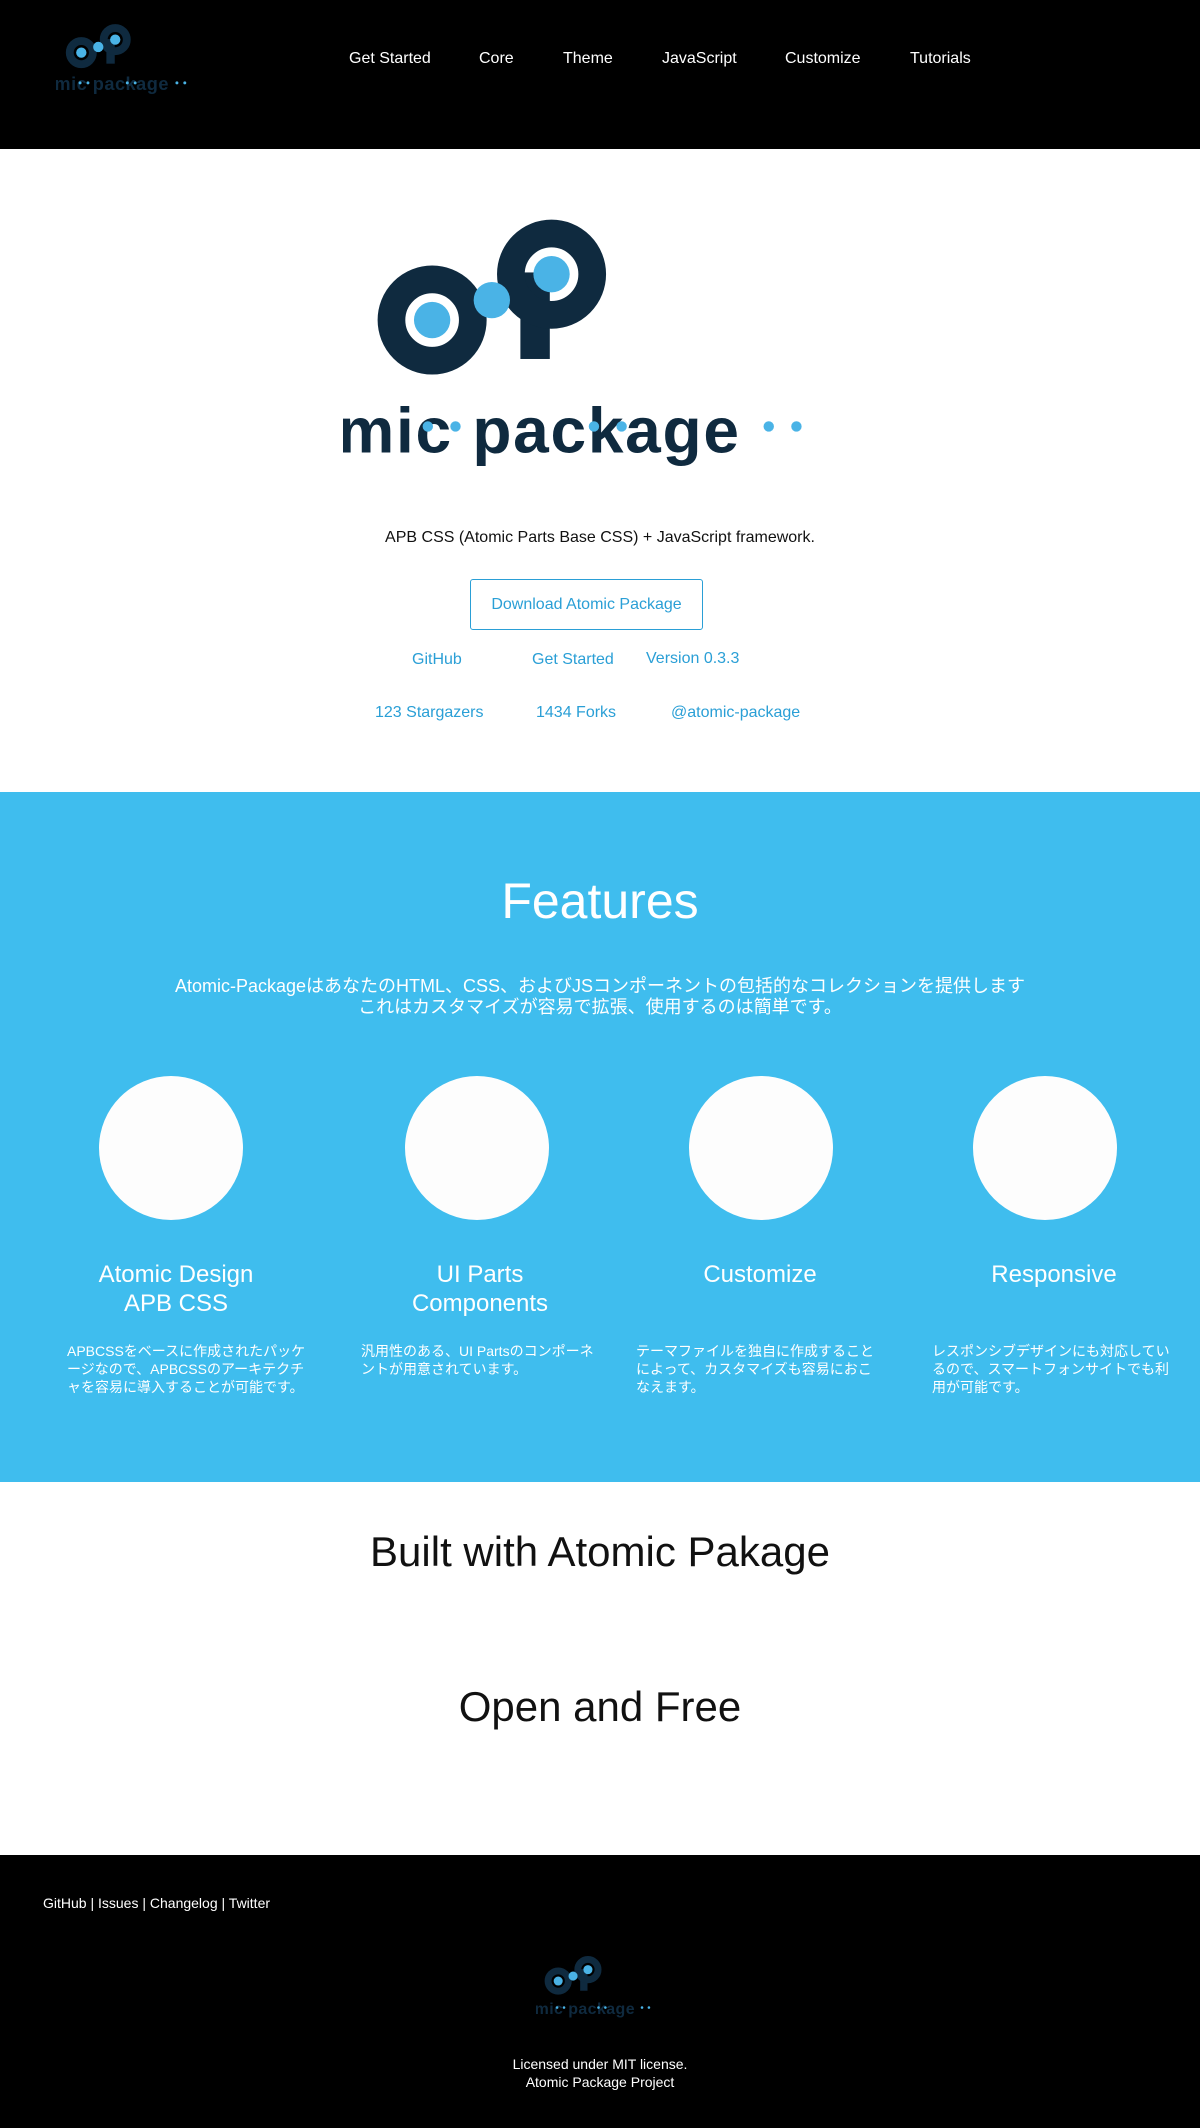 The width and height of the screenshot is (1200, 2128). I want to click on nav-get-started: Get Started, so click(390, 59).